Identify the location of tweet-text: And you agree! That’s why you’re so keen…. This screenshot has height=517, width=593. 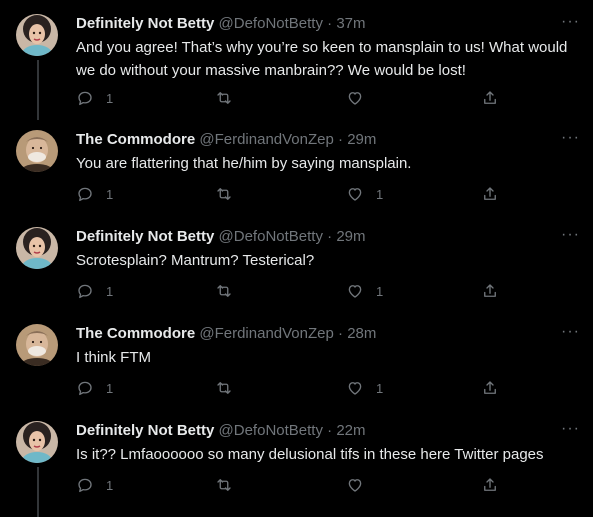
(322, 59).